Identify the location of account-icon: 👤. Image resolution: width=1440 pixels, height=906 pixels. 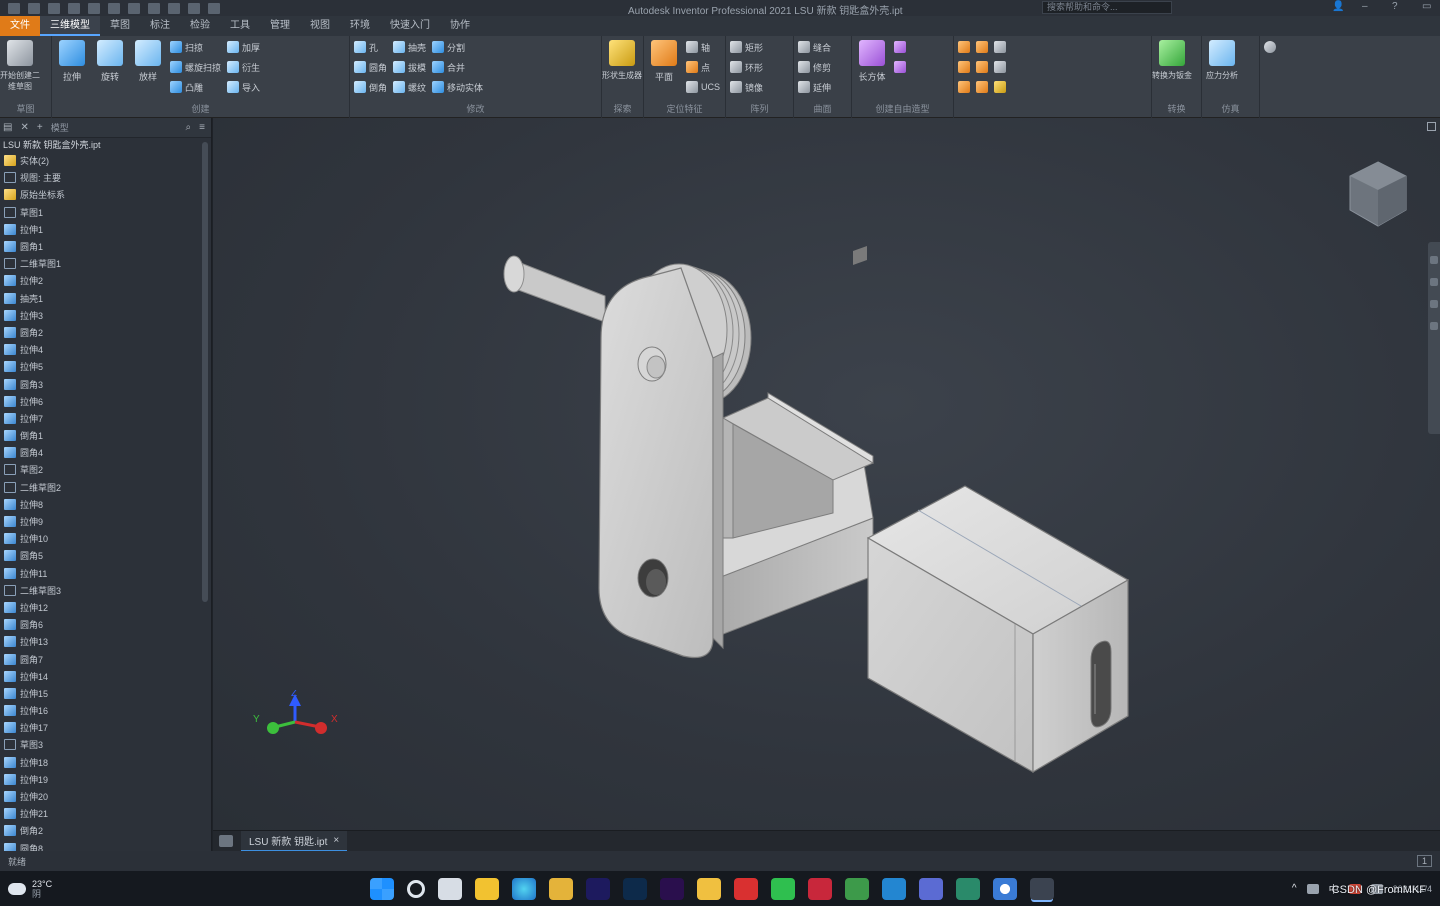
(1338, 7).